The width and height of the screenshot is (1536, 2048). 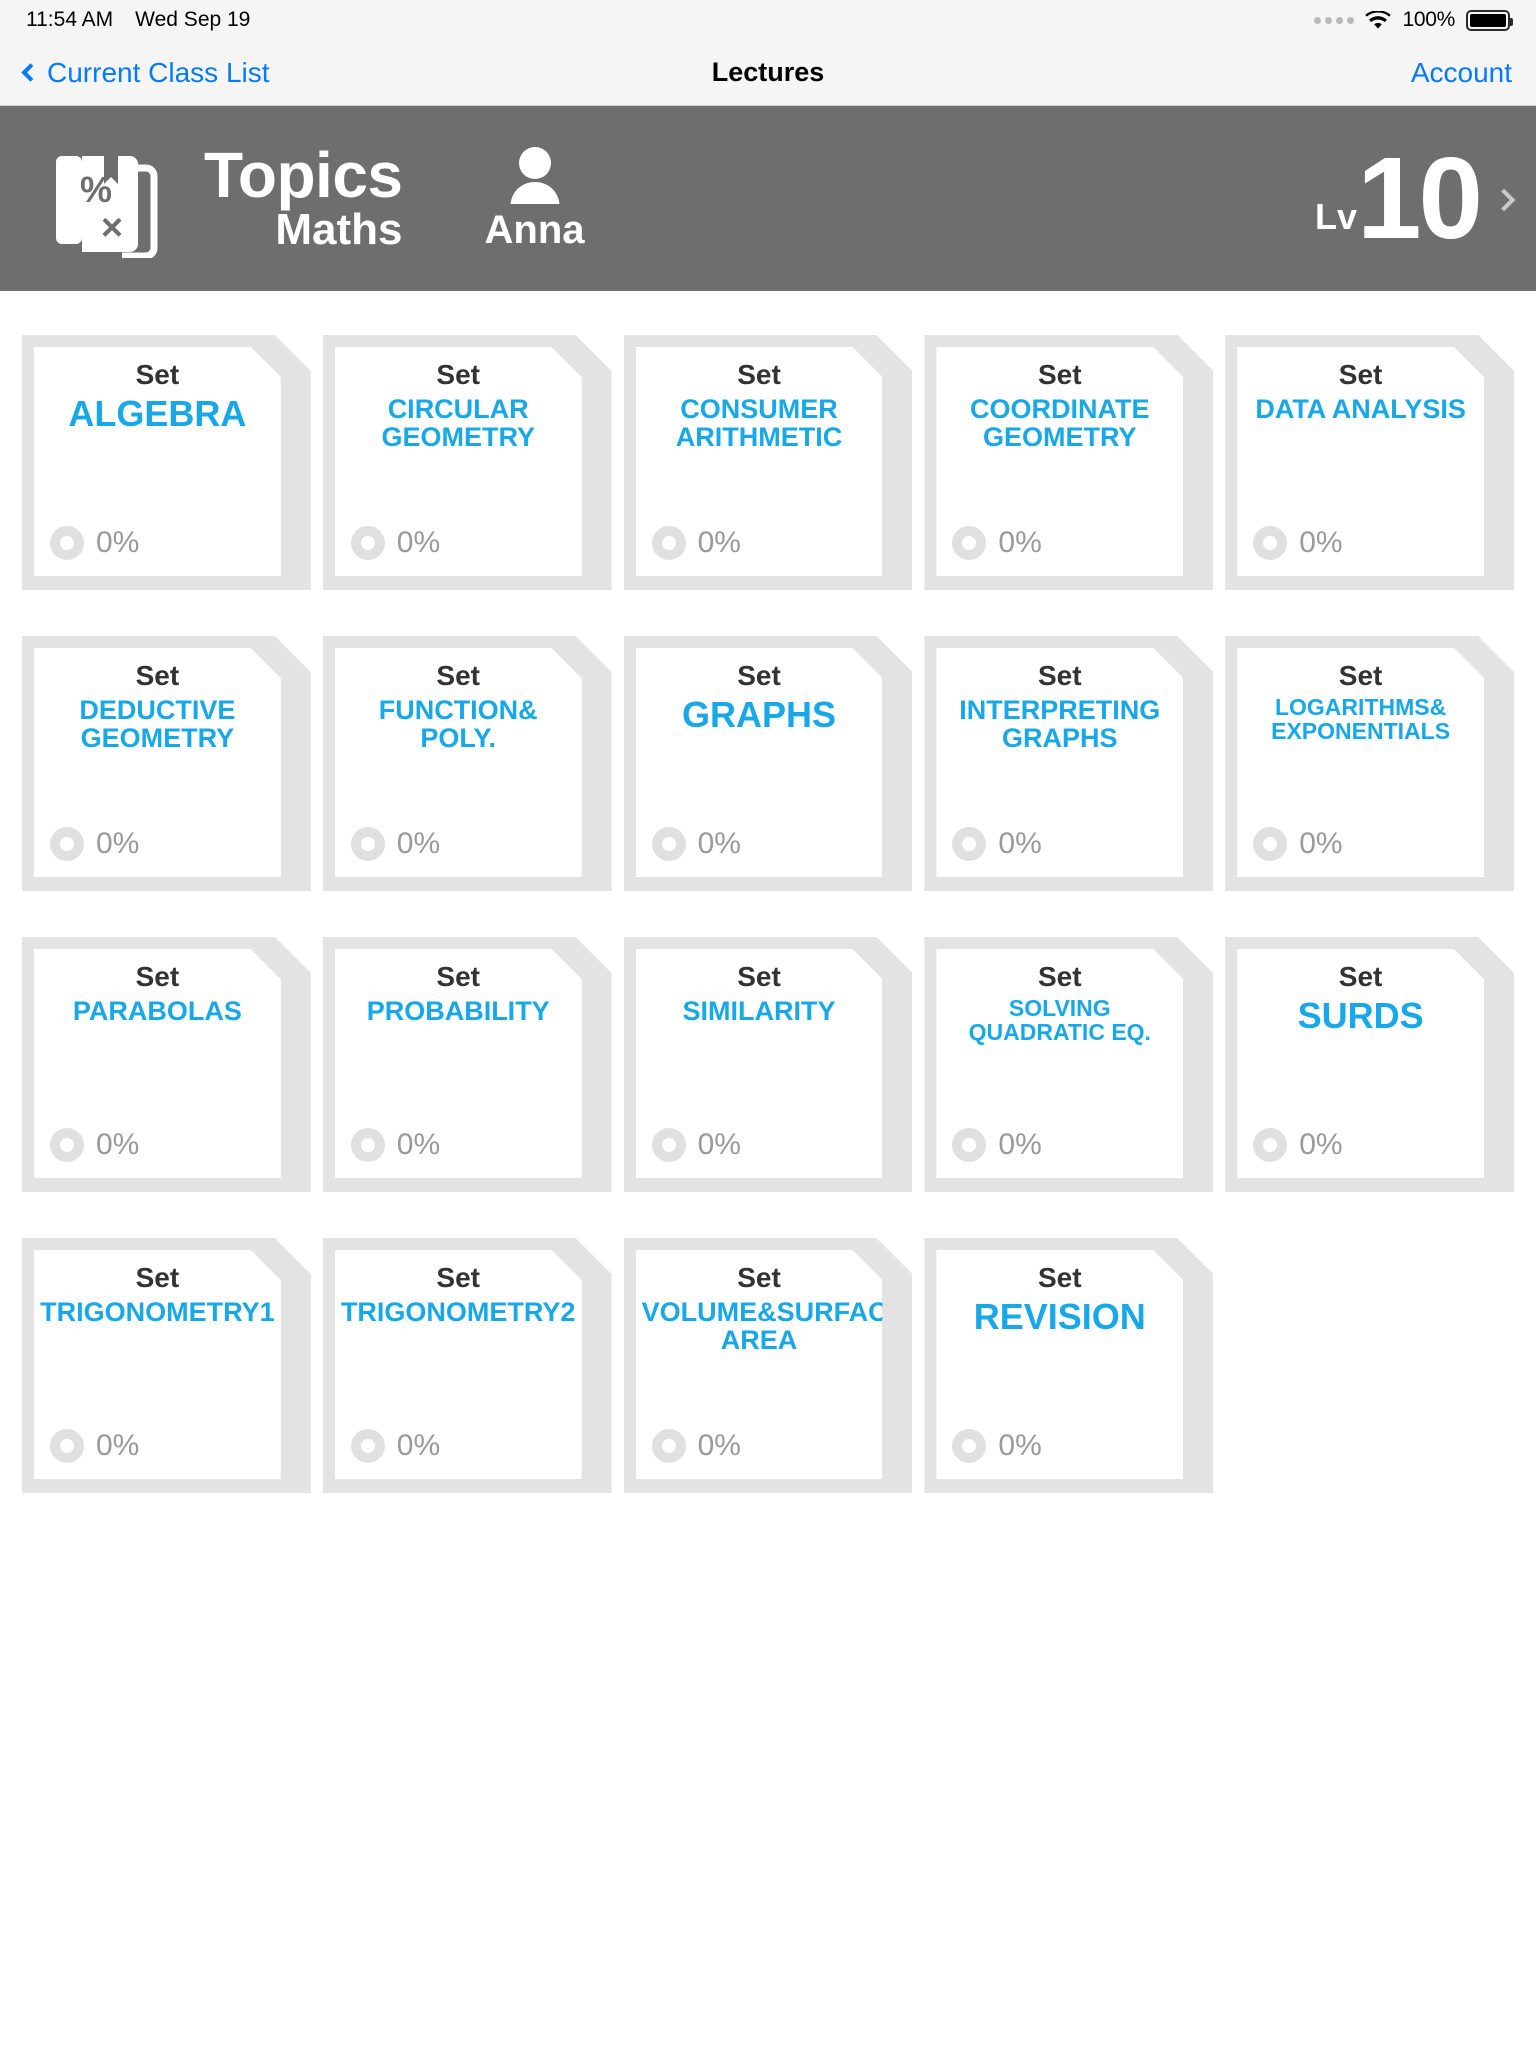 I want to click on card-page: Set INTERPRETING GRAPHS 0%, so click(x=1059, y=762).